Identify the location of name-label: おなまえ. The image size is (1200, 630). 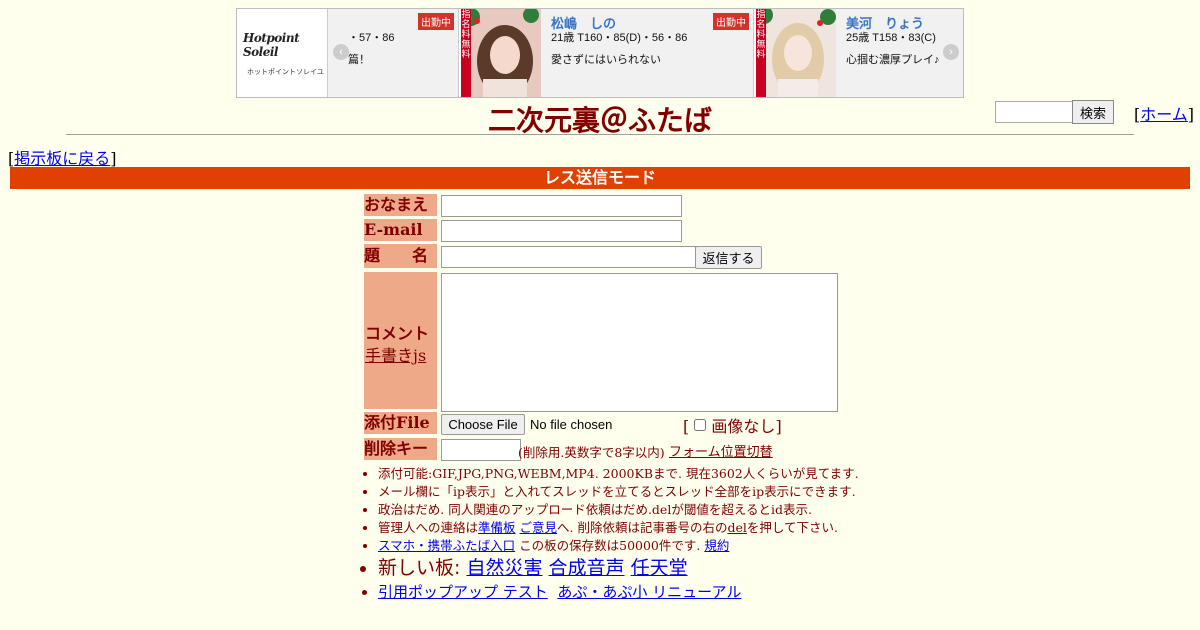
(400, 205).